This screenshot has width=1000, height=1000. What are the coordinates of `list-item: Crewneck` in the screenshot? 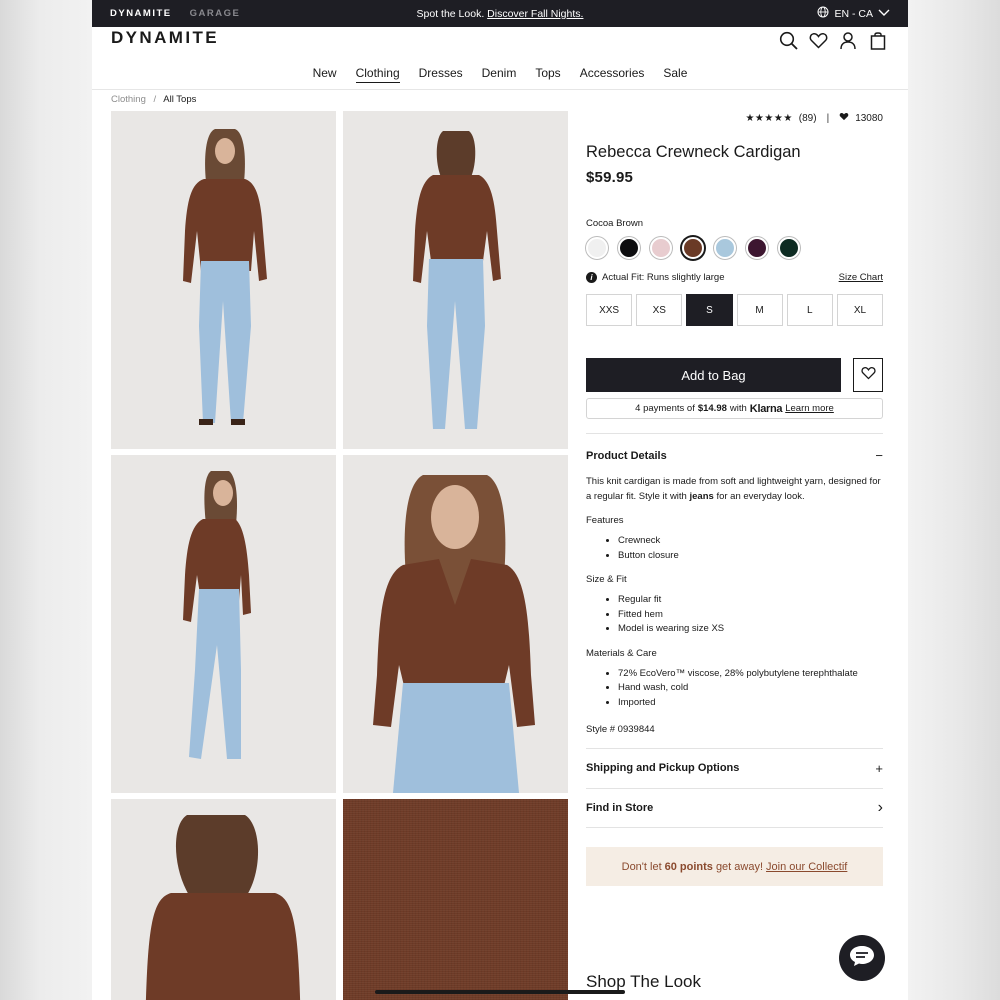 It's located at (750, 541).